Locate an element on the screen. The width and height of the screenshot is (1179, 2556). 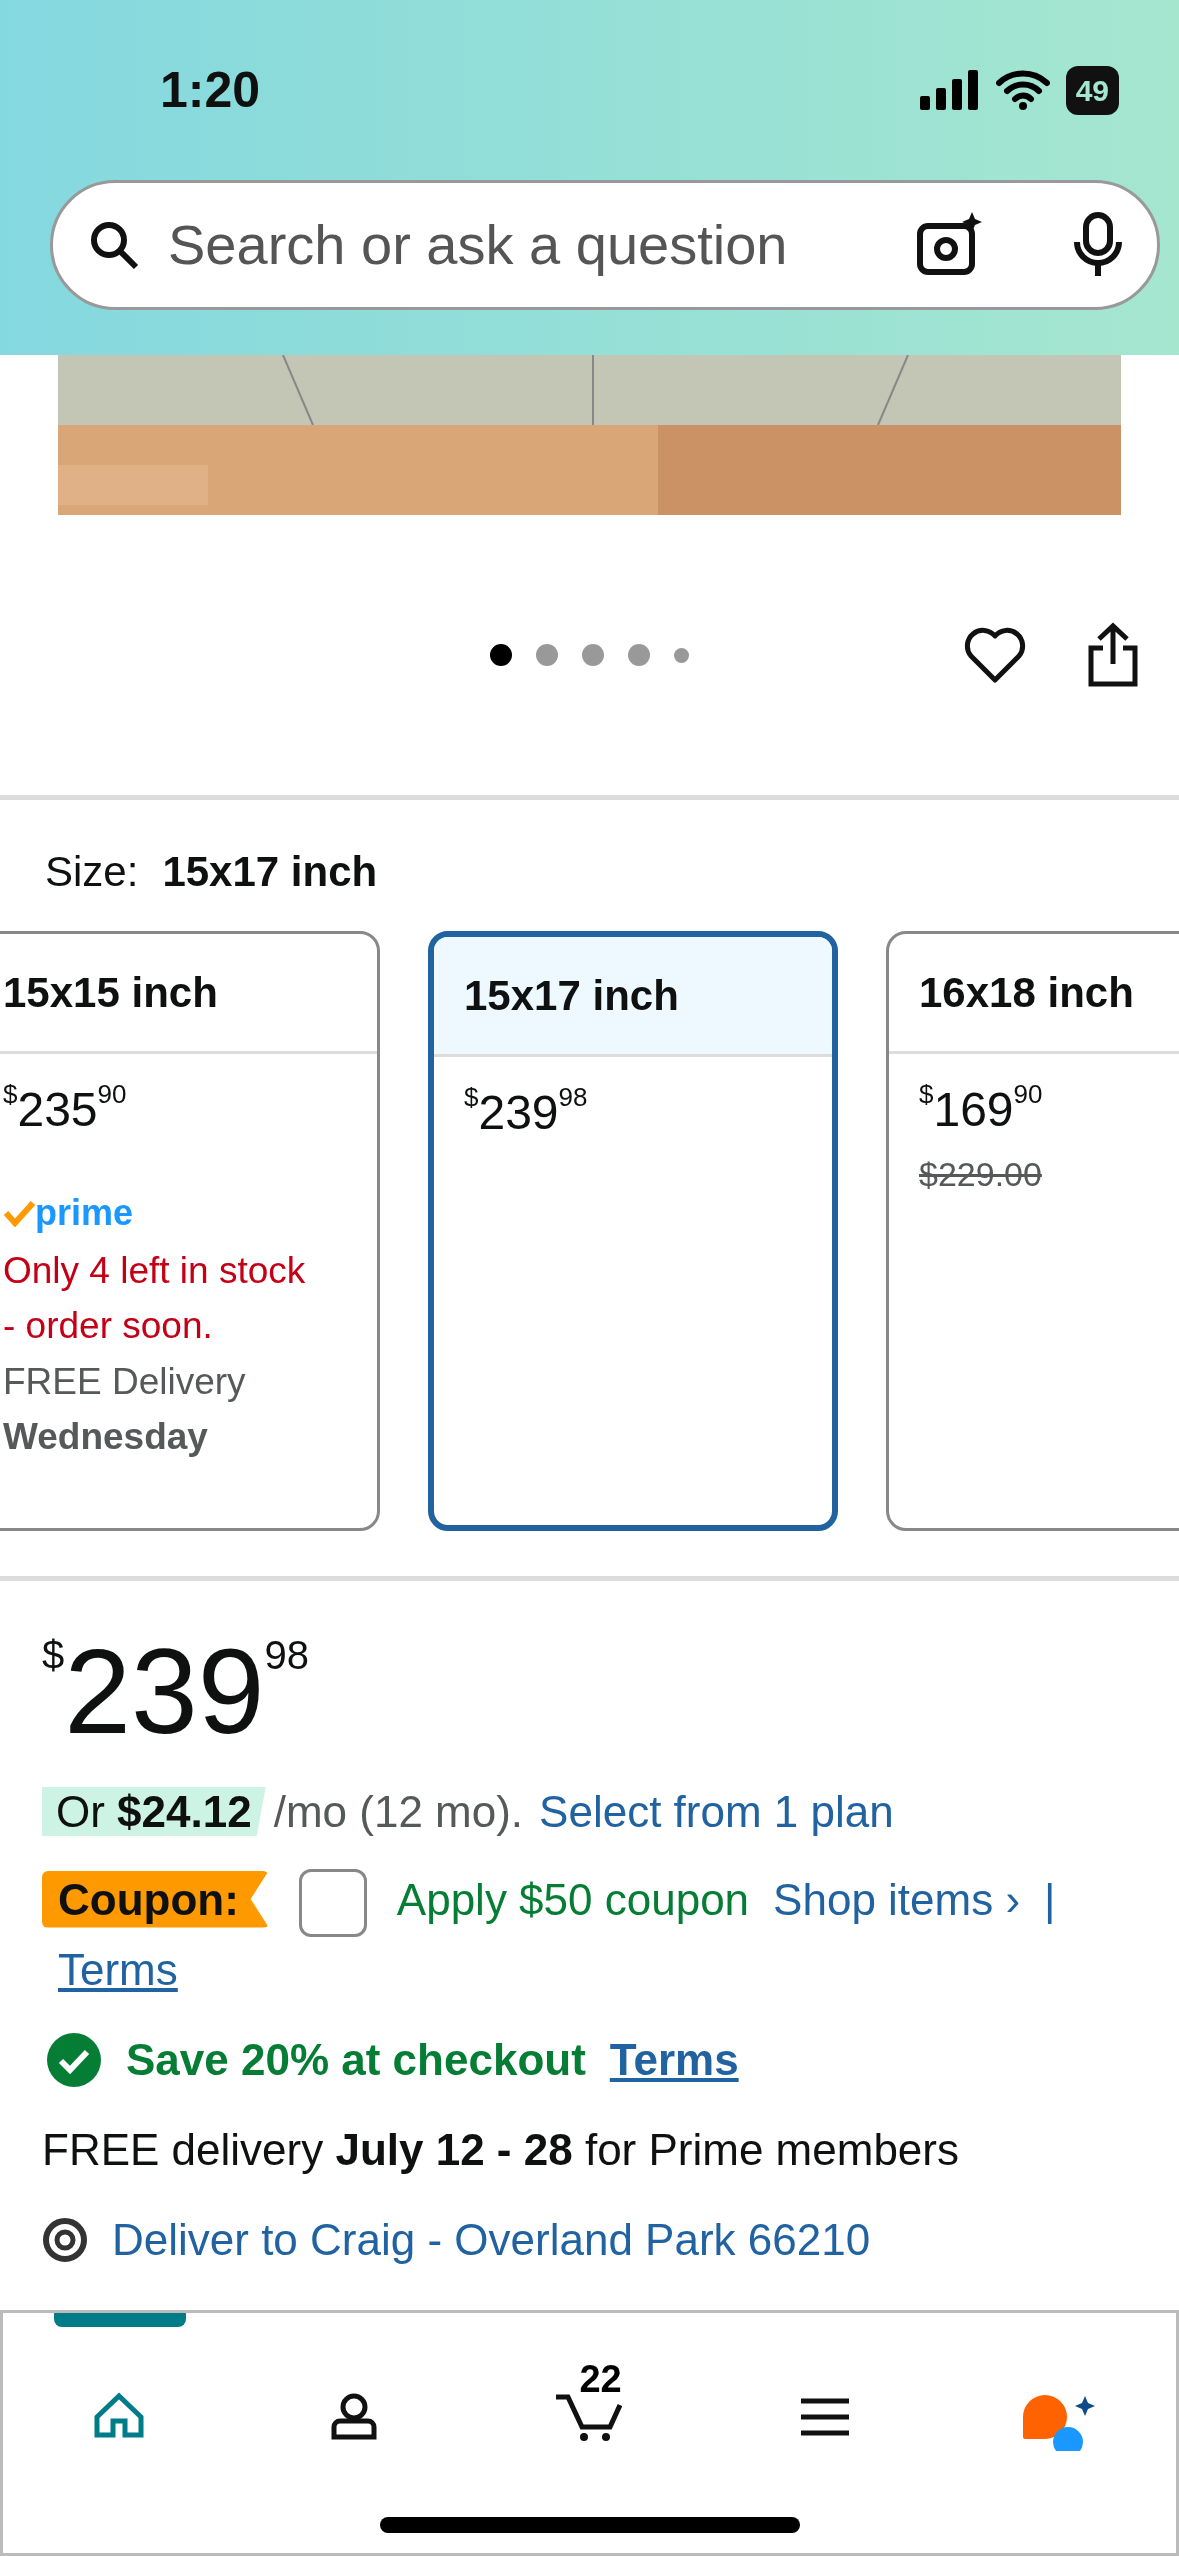
size-value: 15x17 inch is located at coordinates (270, 872).